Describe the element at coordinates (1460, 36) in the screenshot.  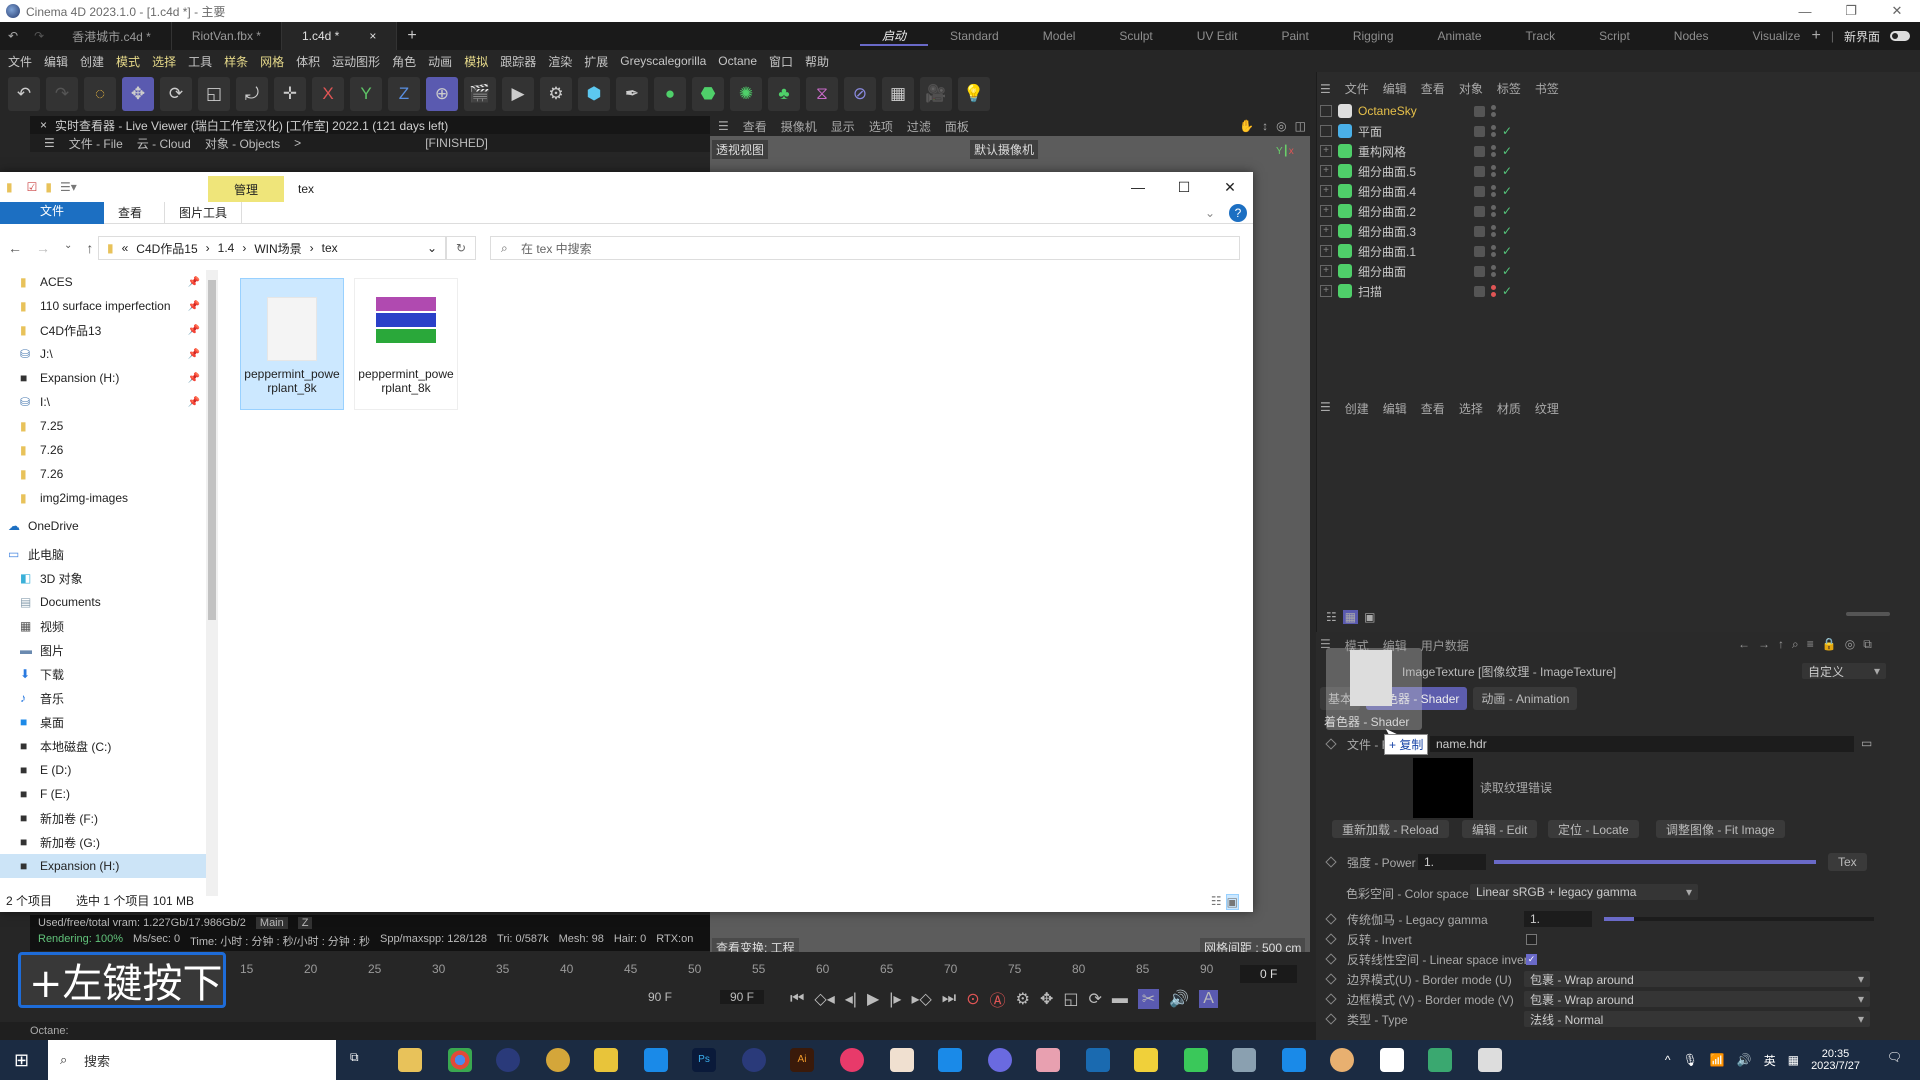
I see `layout-tab: Animate` at that location.